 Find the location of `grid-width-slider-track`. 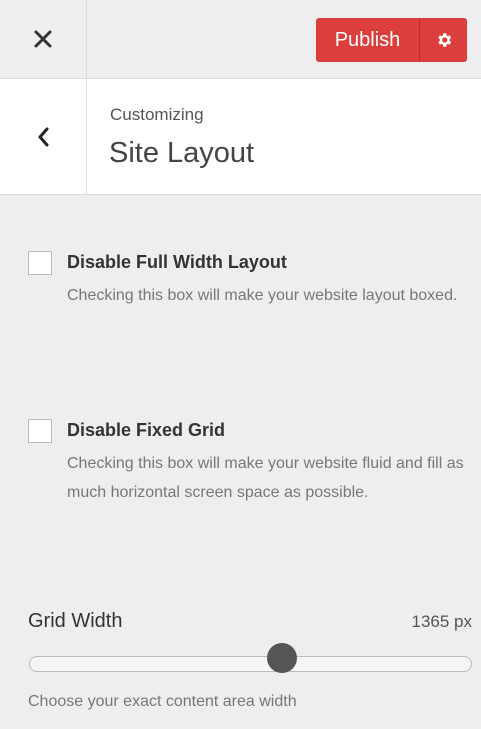

grid-width-slider-track is located at coordinates (250, 664).